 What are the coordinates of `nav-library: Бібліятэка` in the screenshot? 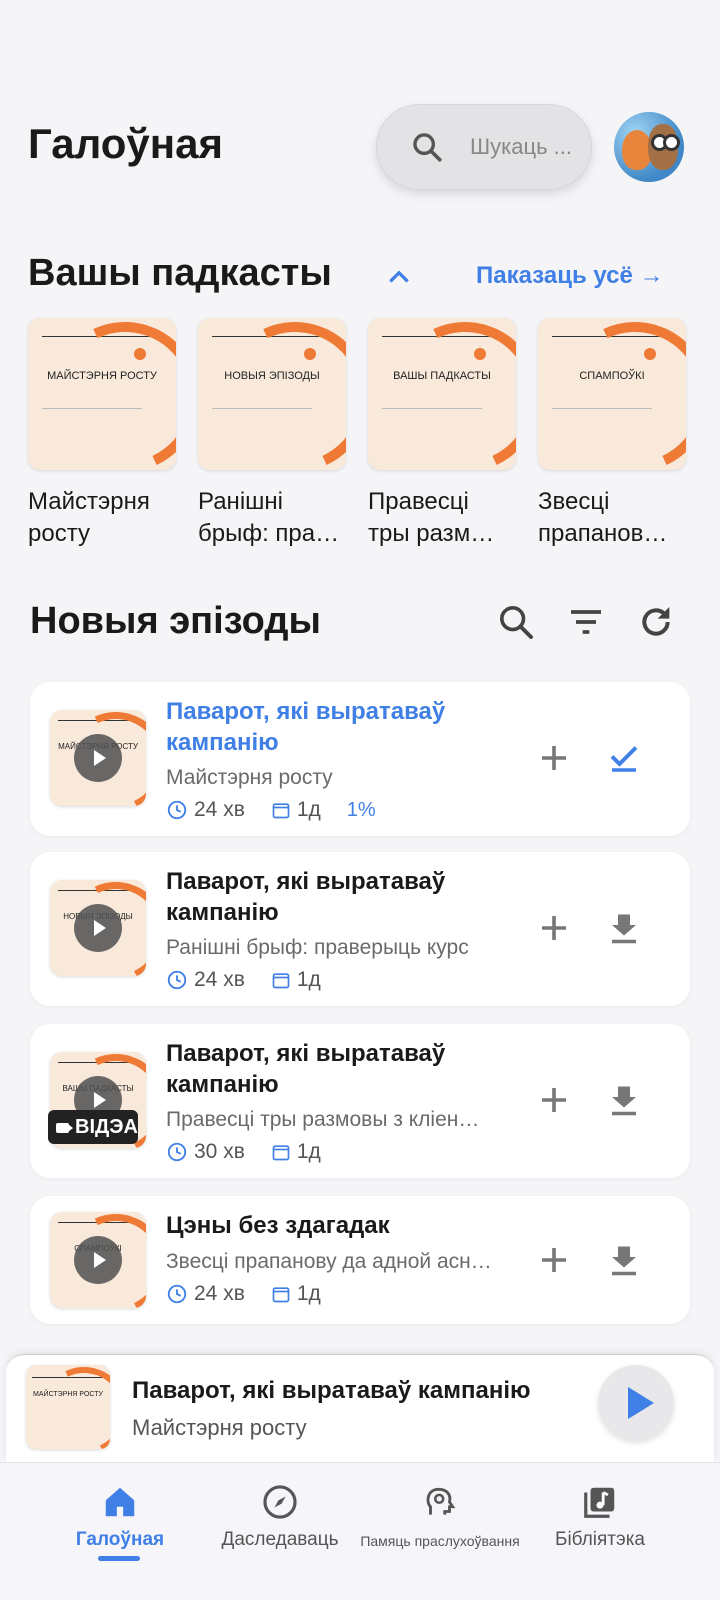 It's located at (600, 1517).